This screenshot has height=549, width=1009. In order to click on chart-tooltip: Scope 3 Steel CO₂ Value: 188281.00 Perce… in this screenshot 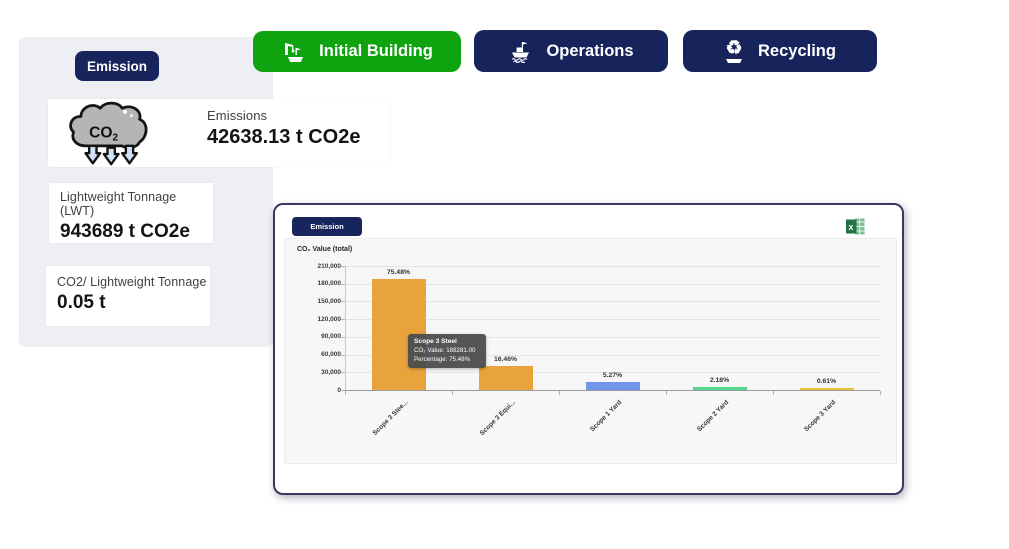, I will do `click(447, 351)`.